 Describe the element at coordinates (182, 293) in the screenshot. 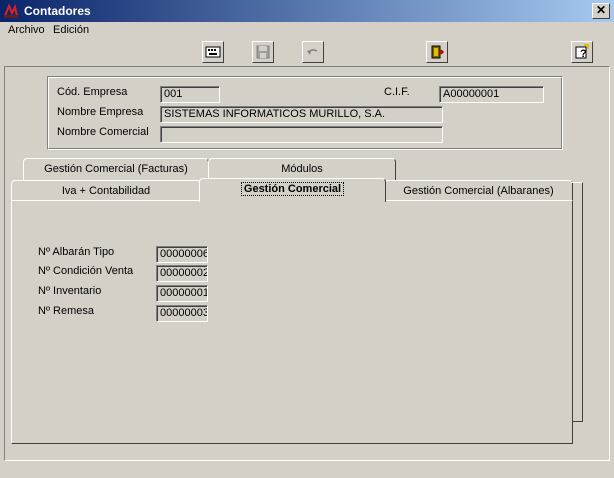

I see `counter-value-field: 00000001` at that location.